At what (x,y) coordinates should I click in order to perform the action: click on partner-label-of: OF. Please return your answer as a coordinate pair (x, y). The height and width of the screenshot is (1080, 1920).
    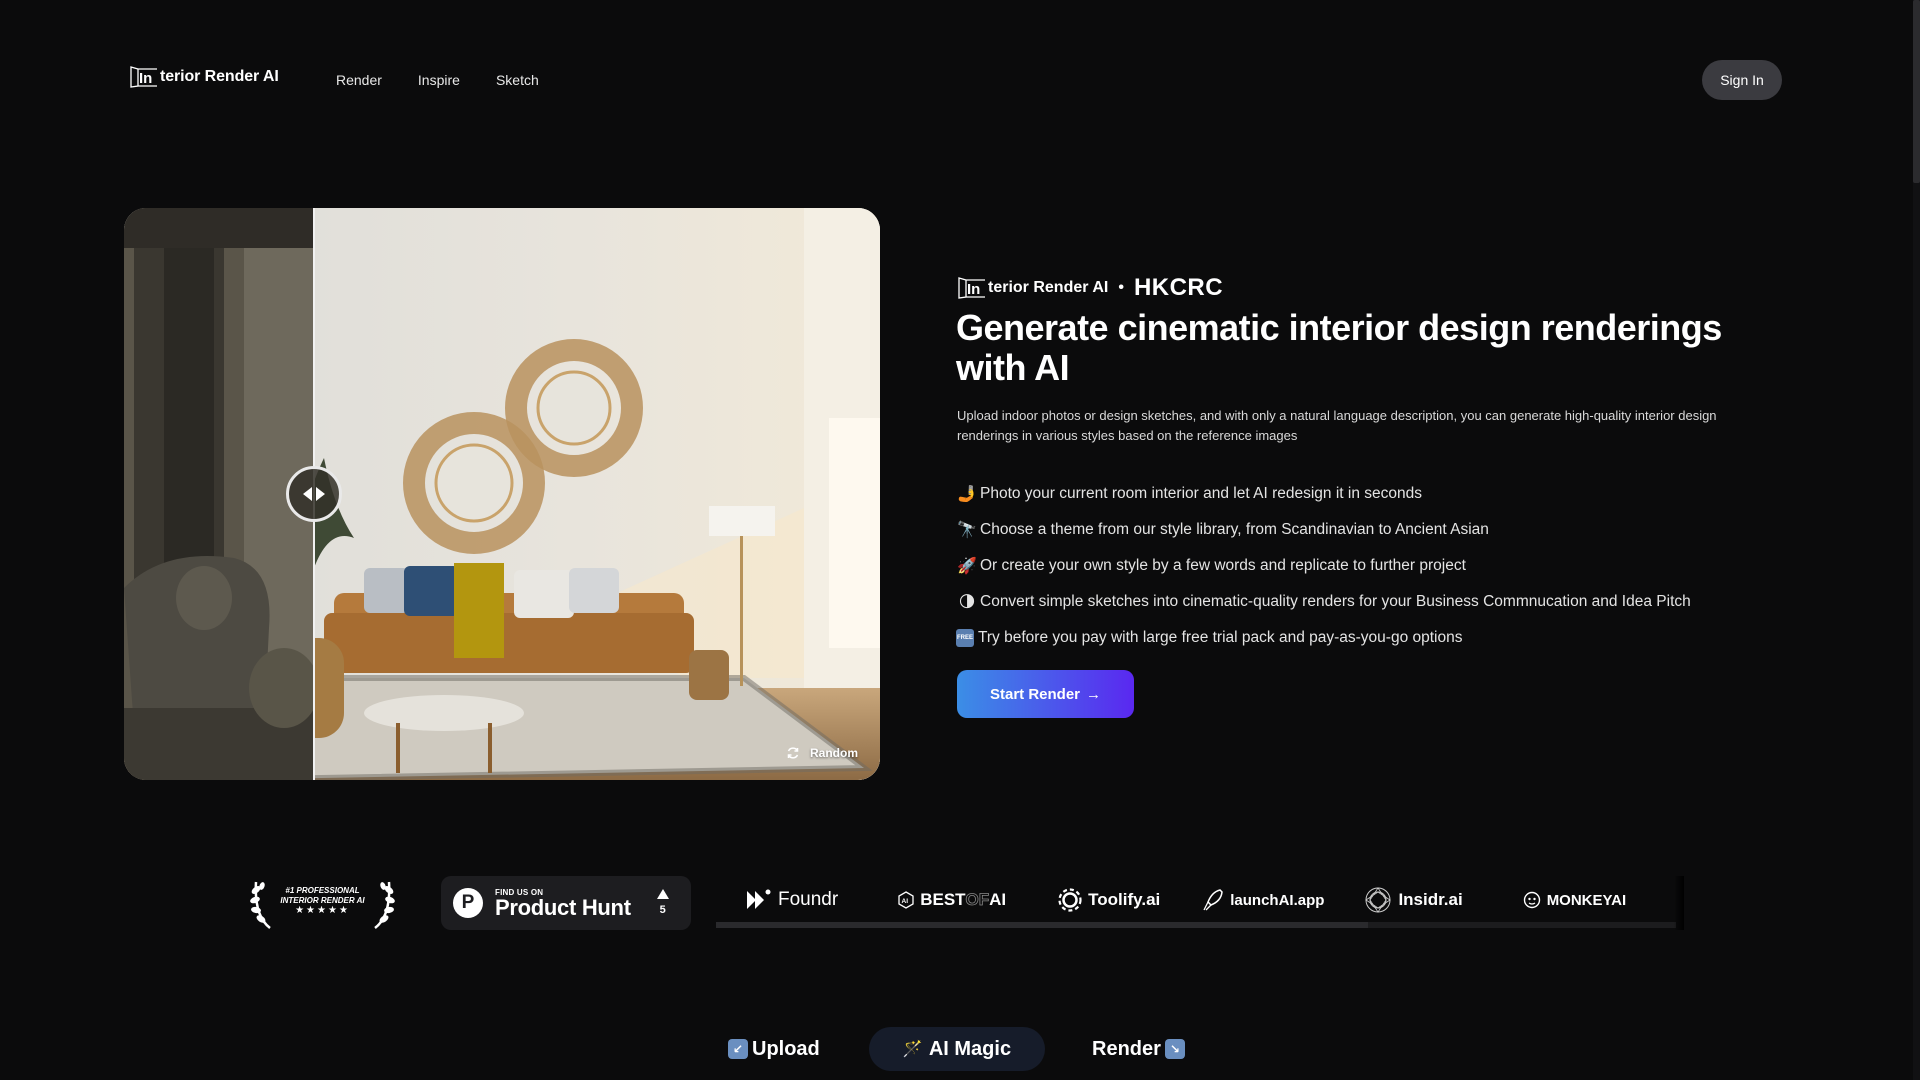
    Looking at the image, I should click on (977, 900).